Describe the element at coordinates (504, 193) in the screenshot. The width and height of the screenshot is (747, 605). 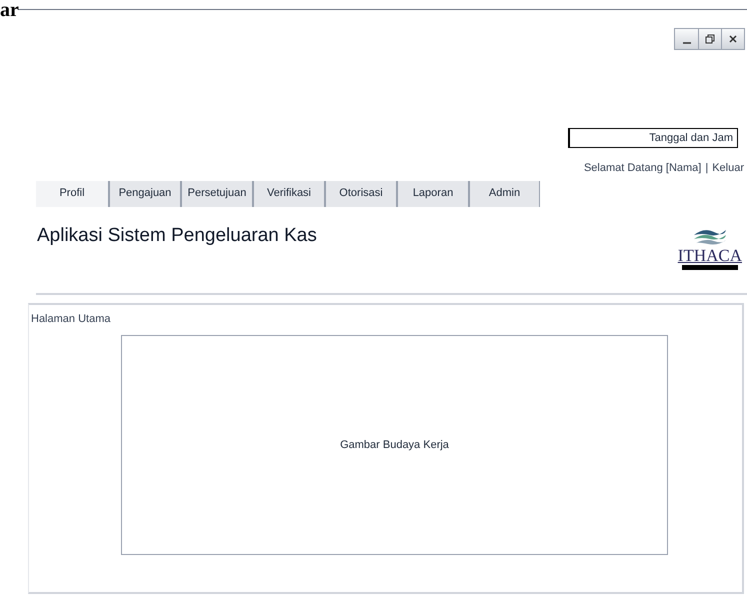
I see `tab: Admin` at that location.